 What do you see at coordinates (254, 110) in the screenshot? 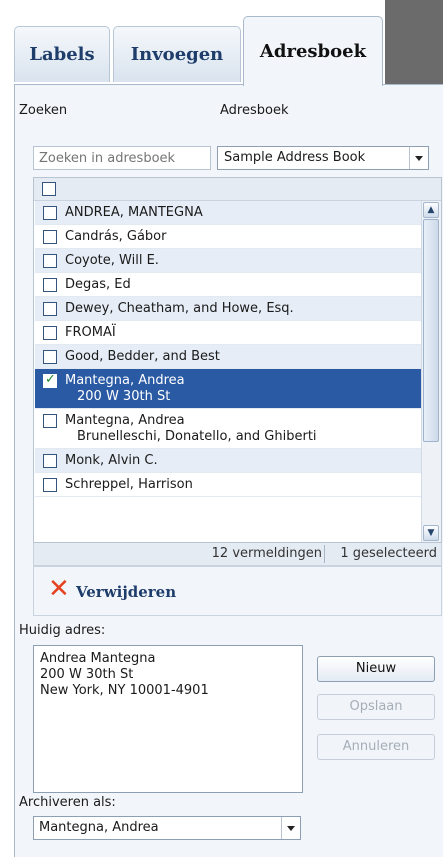
I see `address-book-label: Adresboek` at bounding box center [254, 110].